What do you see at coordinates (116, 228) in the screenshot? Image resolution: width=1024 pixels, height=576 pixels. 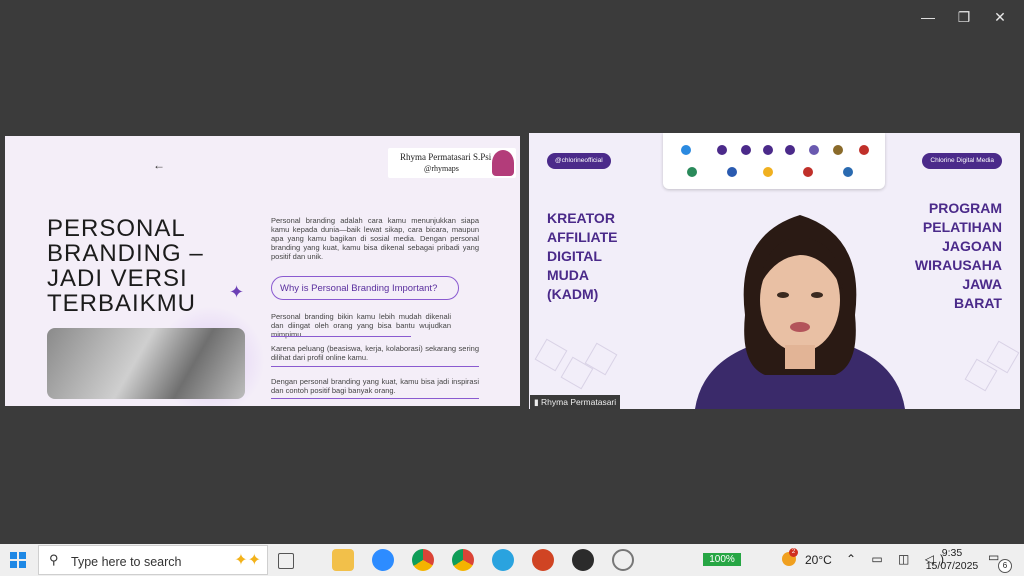 I see `title-line: PERSONAL` at bounding box center [116, 228].